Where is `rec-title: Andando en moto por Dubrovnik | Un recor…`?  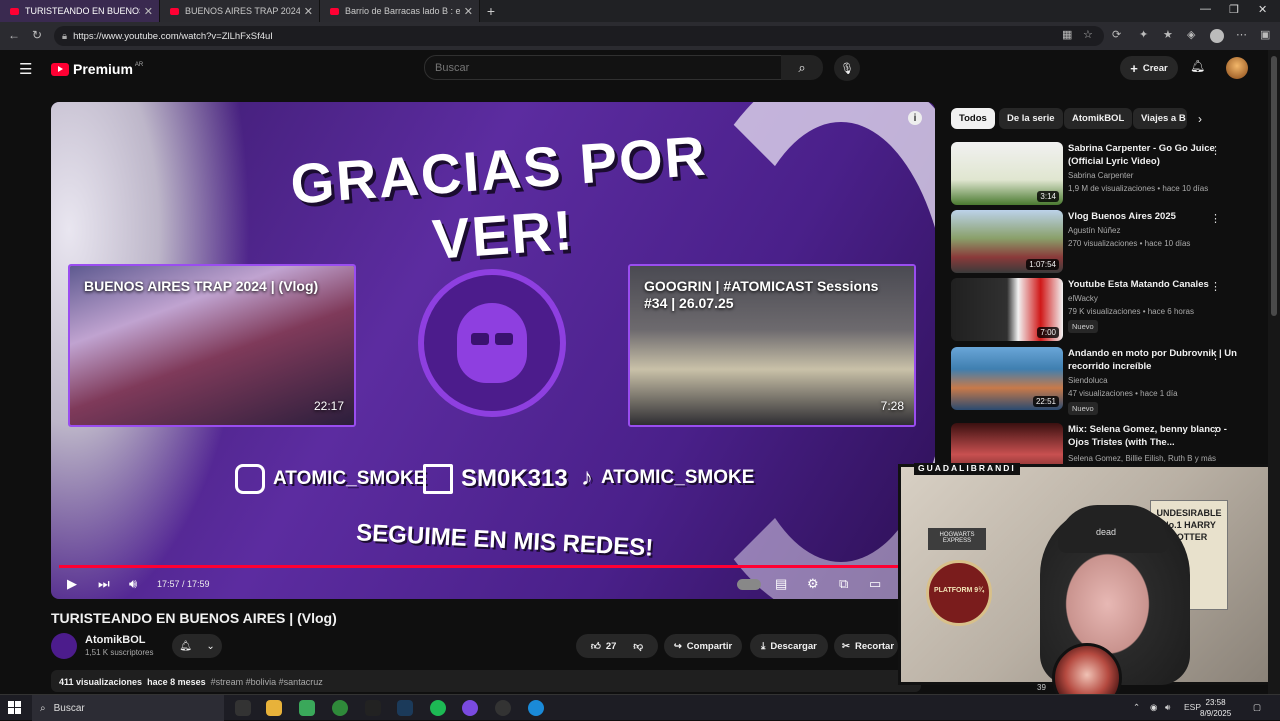
rec-title: Andando en moto por Dubrovnik | Un recor… is located at coordinates (1152, 360).